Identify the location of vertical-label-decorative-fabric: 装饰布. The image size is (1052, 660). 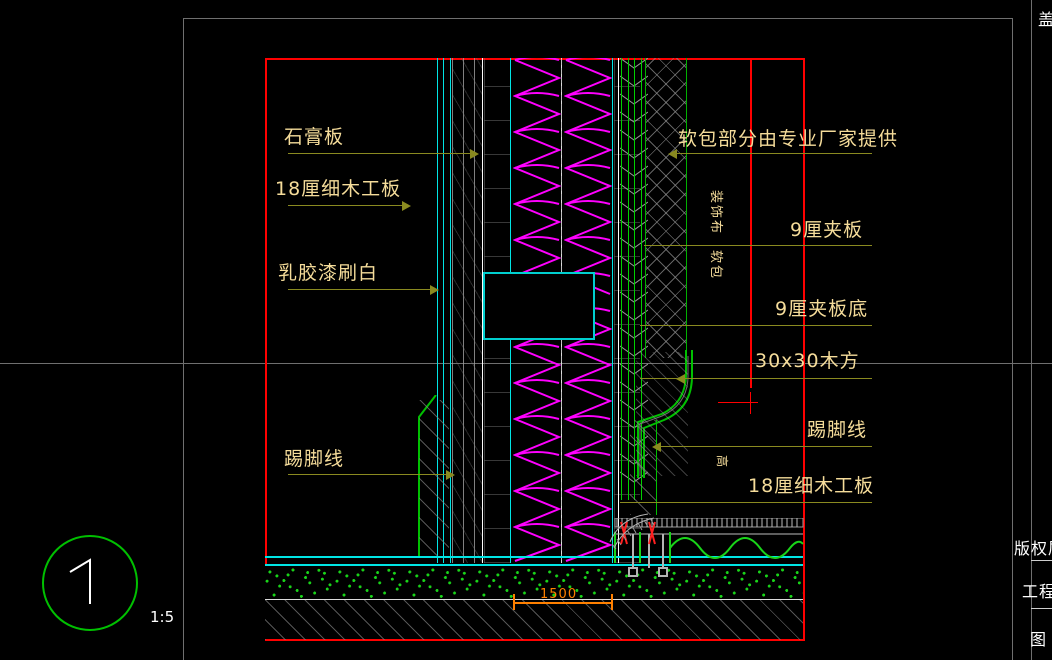
(715, 213).